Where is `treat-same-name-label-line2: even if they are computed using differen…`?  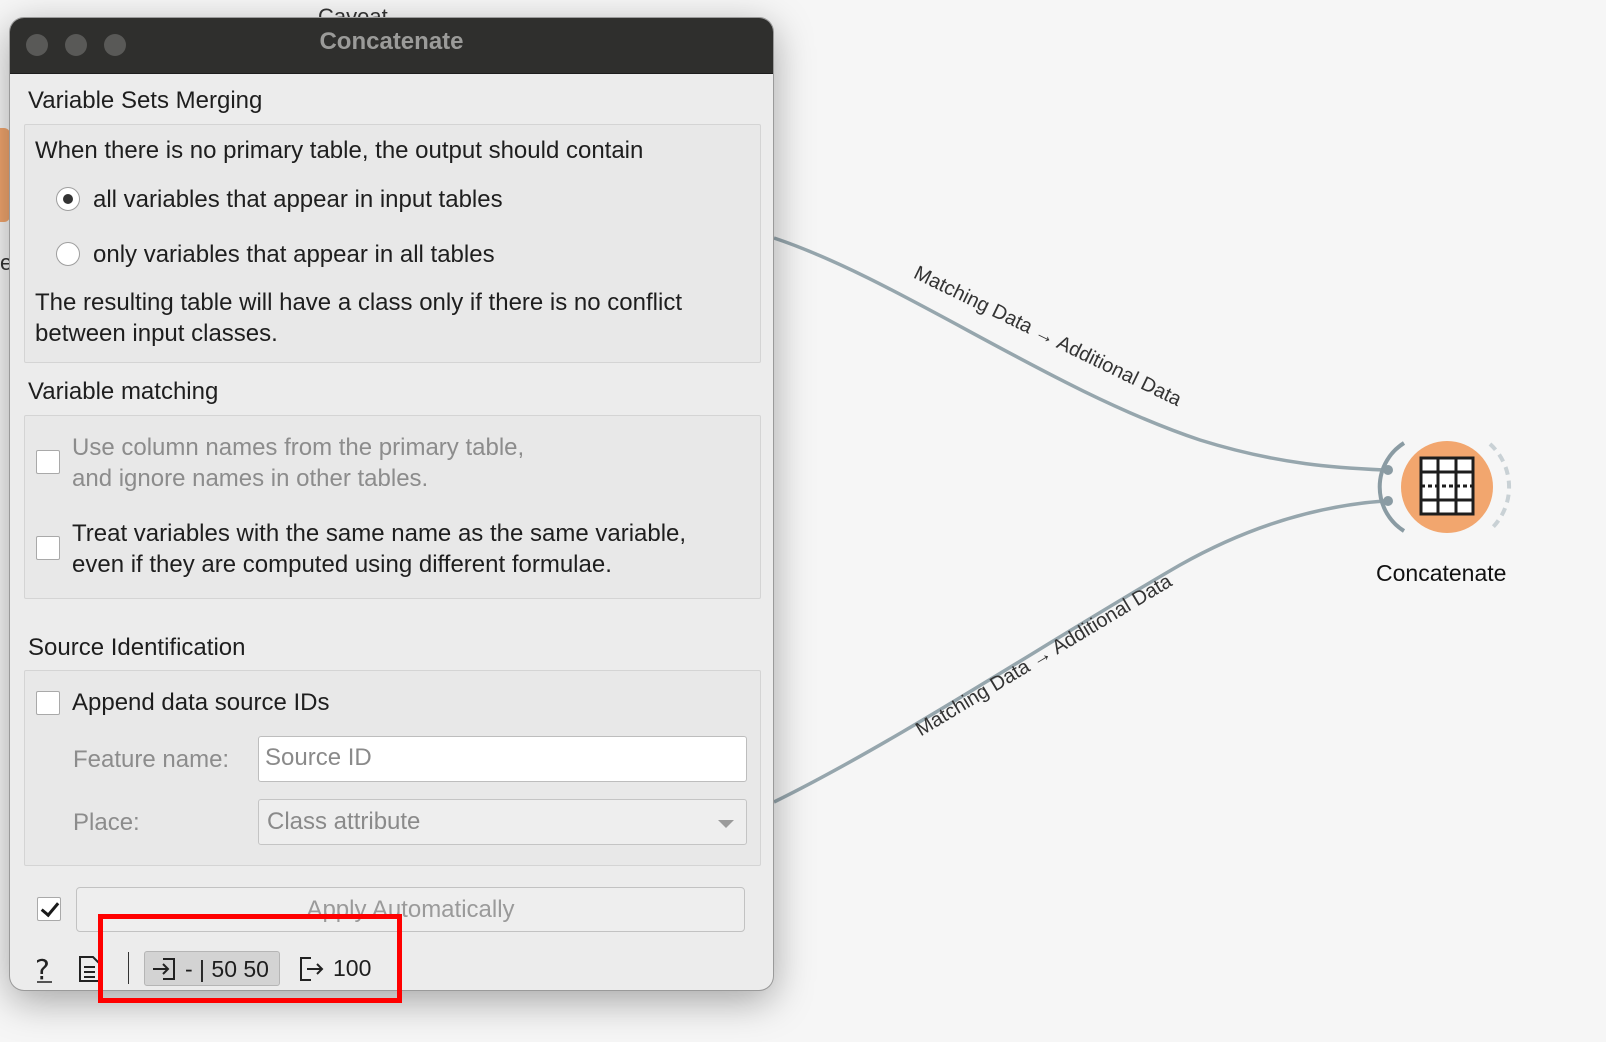 treat-same-name-label-line2: even if they are computed using differen… is located at coordinates (342, 564).